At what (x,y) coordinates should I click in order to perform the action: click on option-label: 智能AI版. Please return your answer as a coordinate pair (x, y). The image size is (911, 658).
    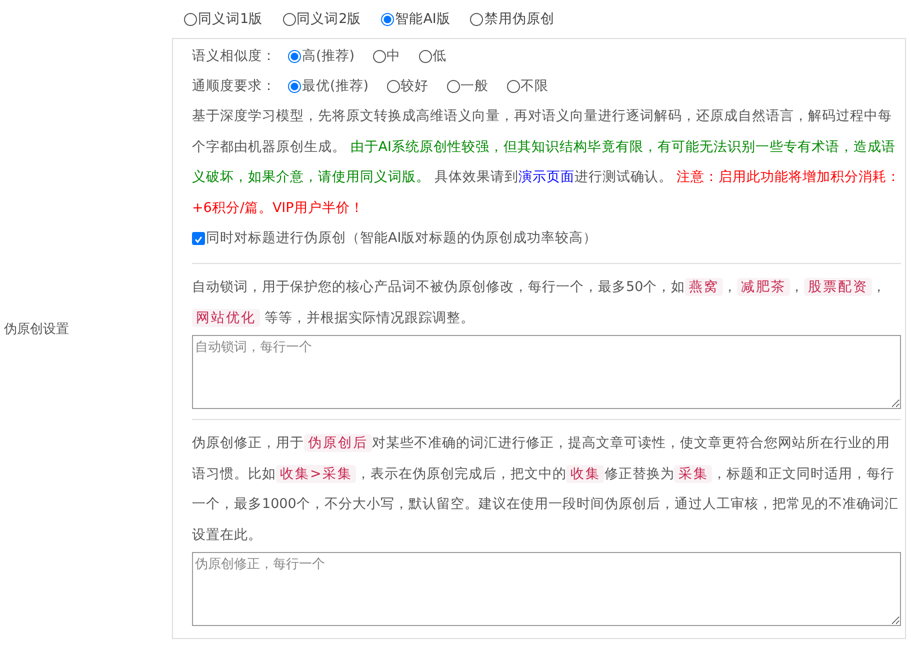
    Looking at the image, I should click on (422, 19).